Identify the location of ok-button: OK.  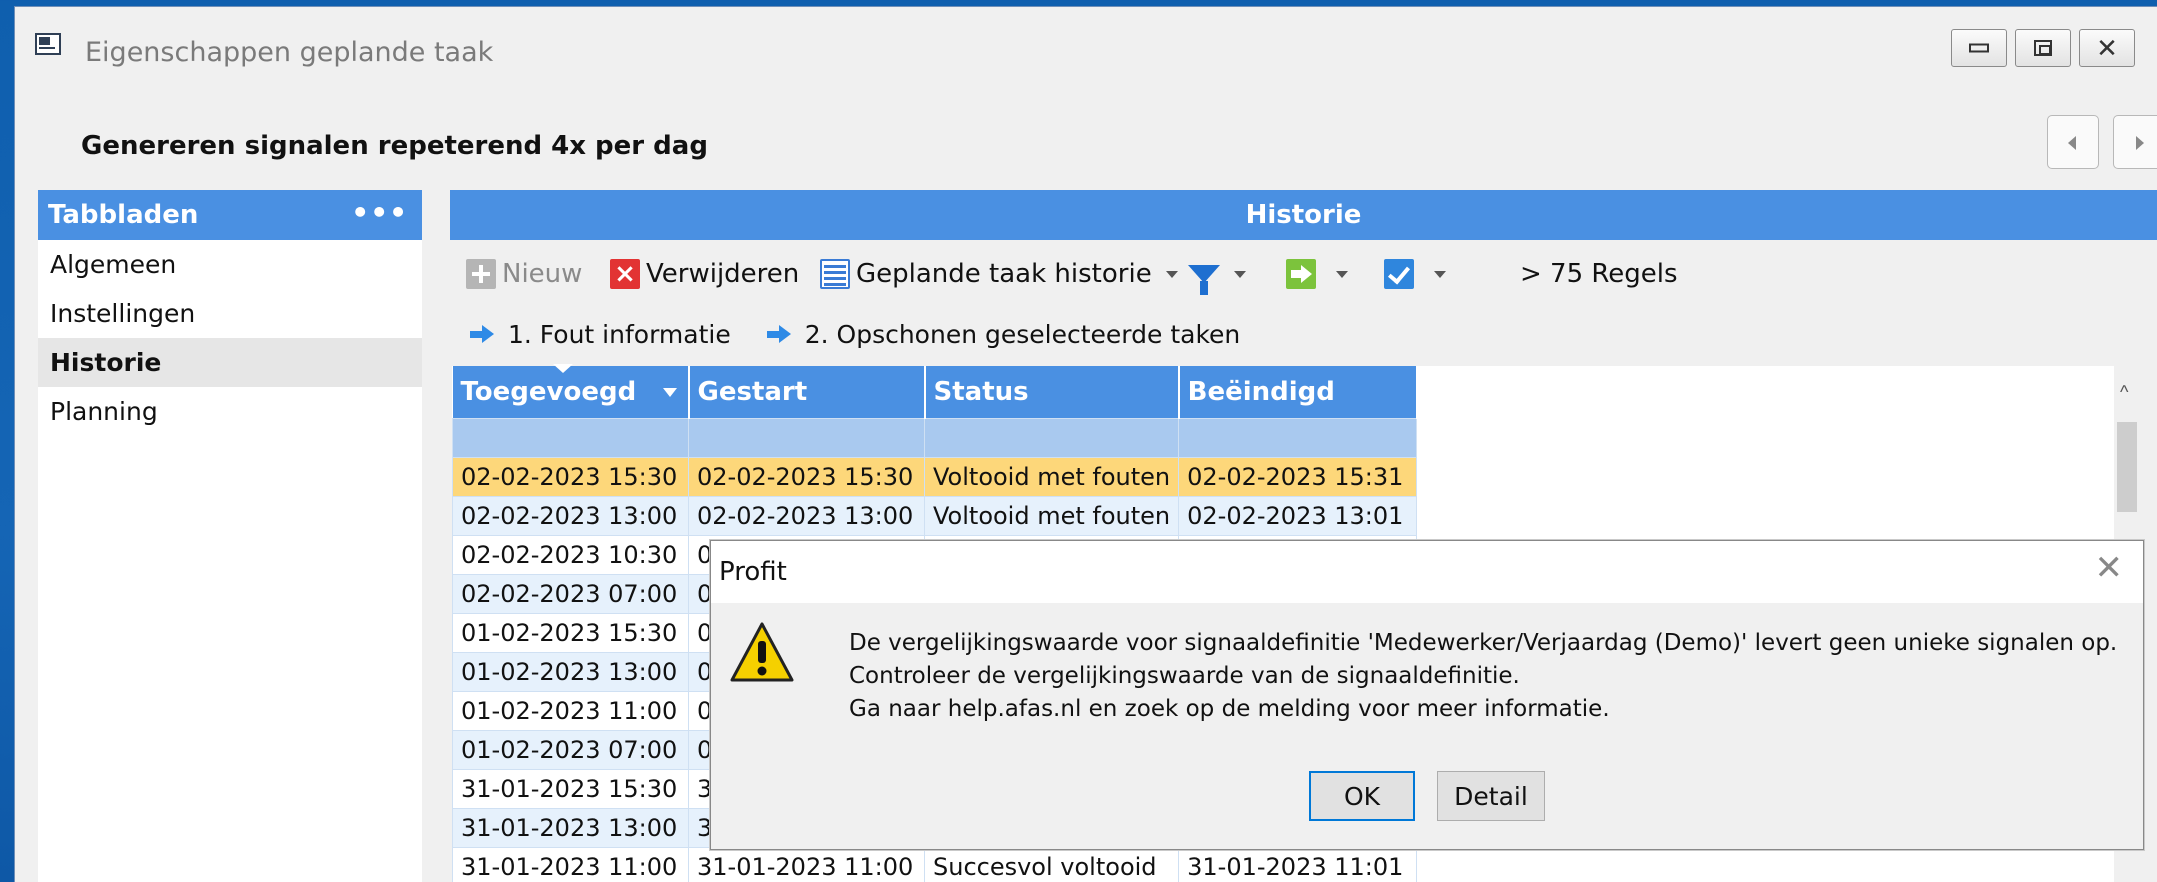
(1362, 796).